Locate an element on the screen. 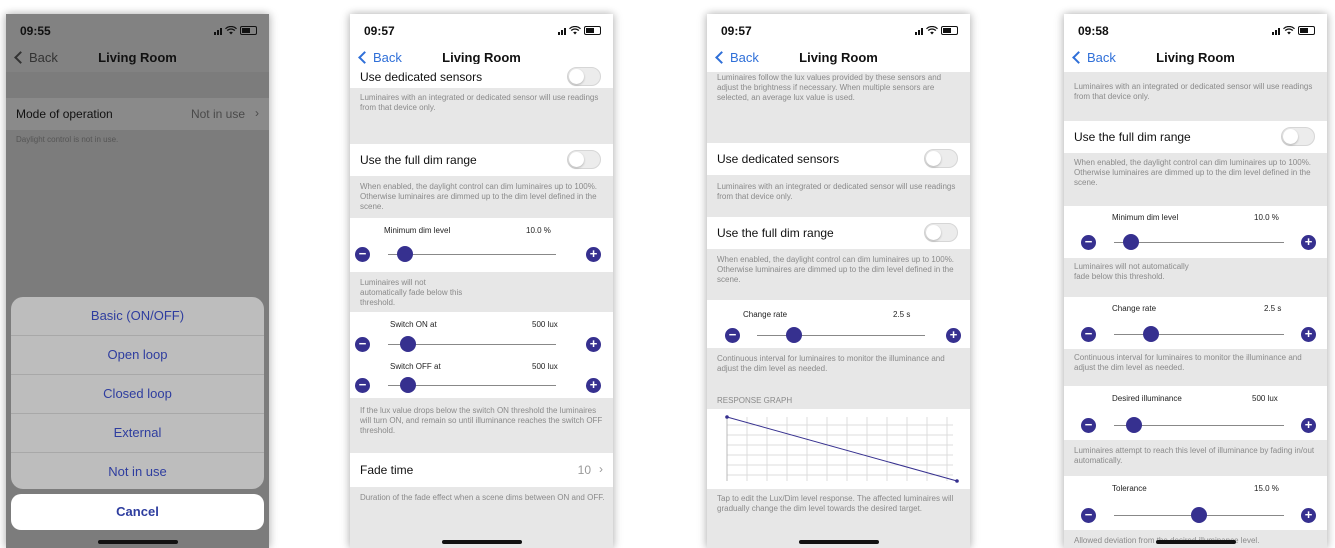 This screenshot has height=548, width=1335. illuminance-slider-group: Desired illuminance 500 lux − + is located at coordinates (1195, 413).